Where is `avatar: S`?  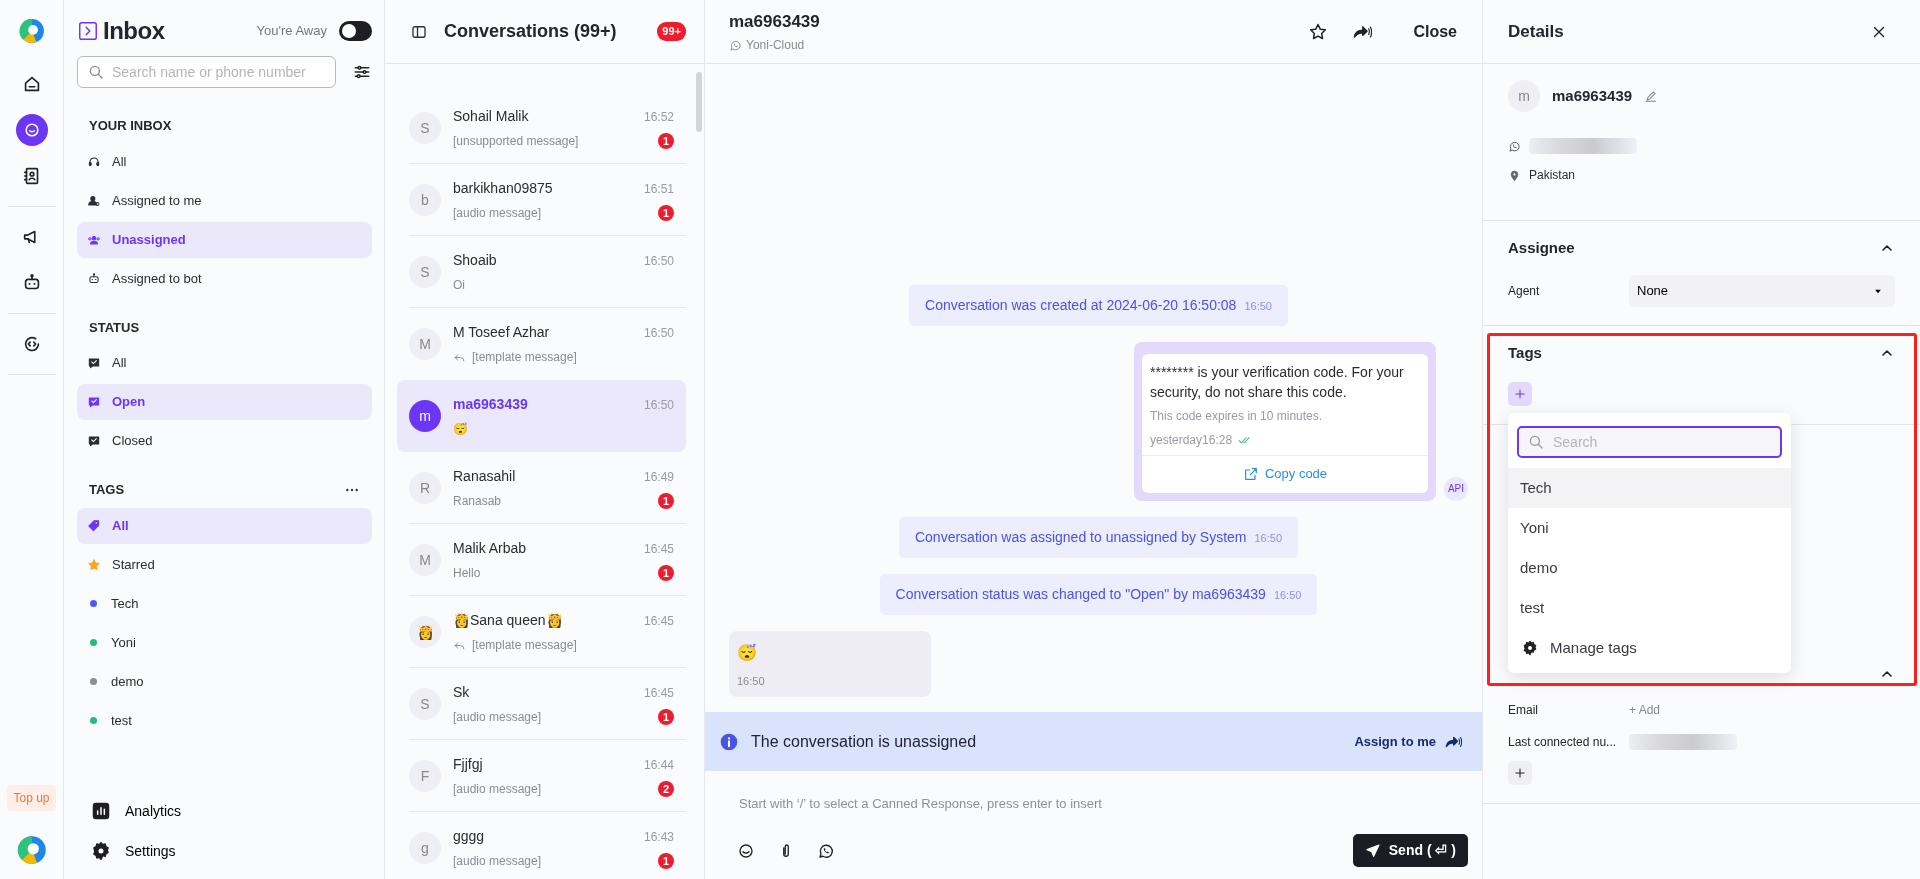
avatar: S is located at coordinates (425, 272).